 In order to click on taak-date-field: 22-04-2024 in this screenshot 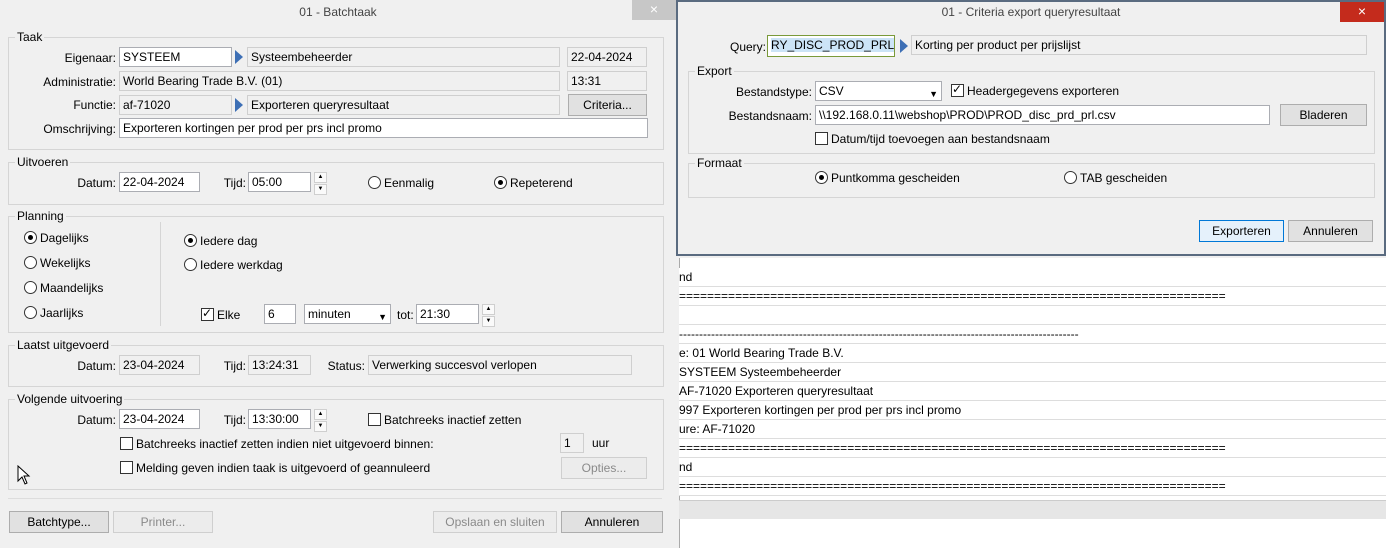, I will do `click(607, 57)`.